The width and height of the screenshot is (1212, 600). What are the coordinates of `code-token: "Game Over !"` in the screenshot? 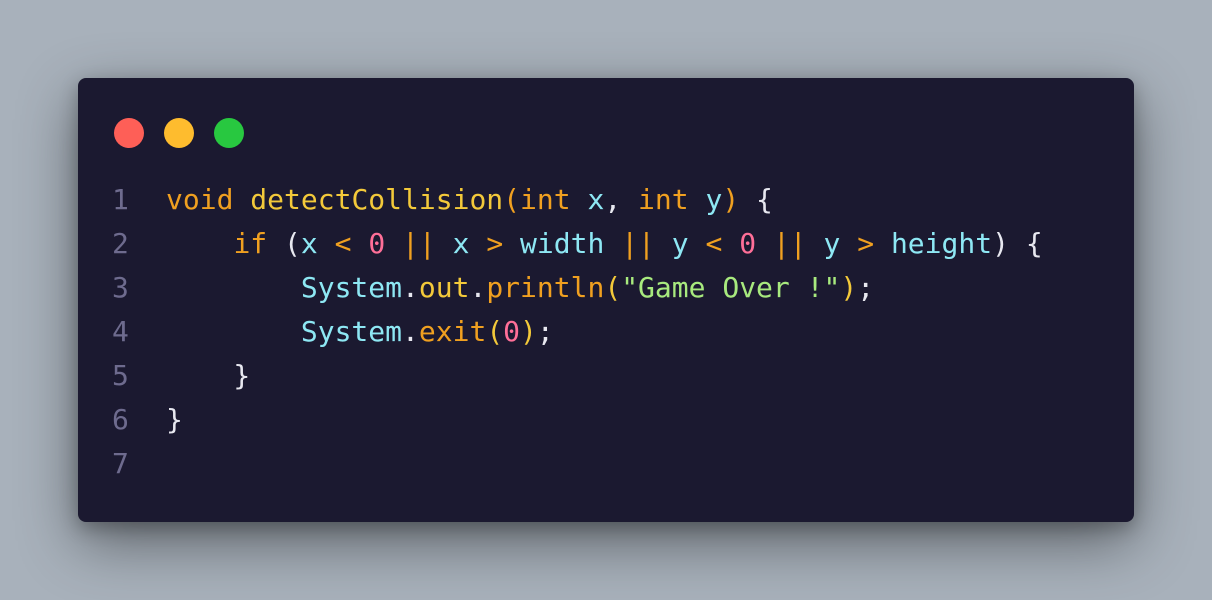 It's located at (731, 287).